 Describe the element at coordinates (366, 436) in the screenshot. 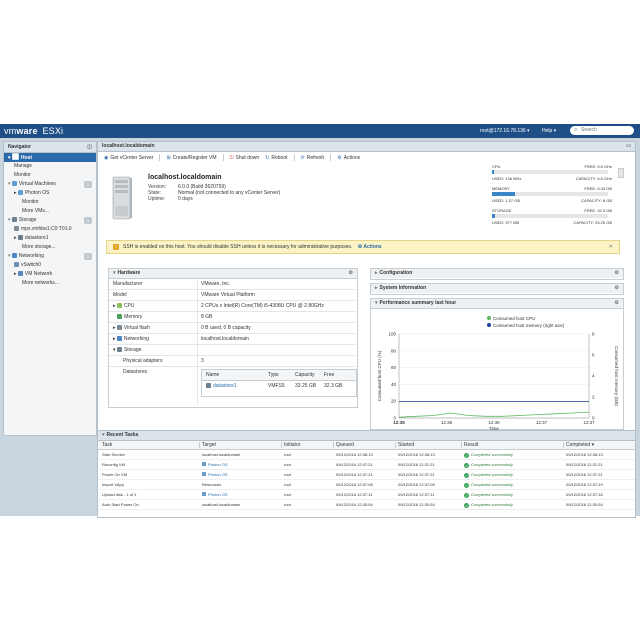

I see `recent-tasks-header: ▾ Recent Tasks` at that location.